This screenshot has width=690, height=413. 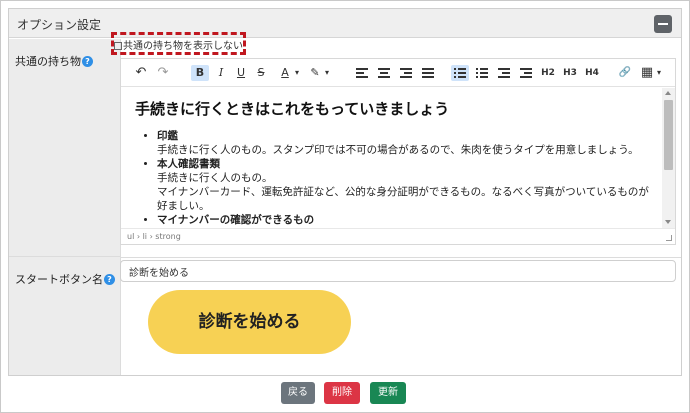 What do you see at coordinates (178, 43) in the screenshot?
I see `highlight-annotation` at bounding box center [178, 43].